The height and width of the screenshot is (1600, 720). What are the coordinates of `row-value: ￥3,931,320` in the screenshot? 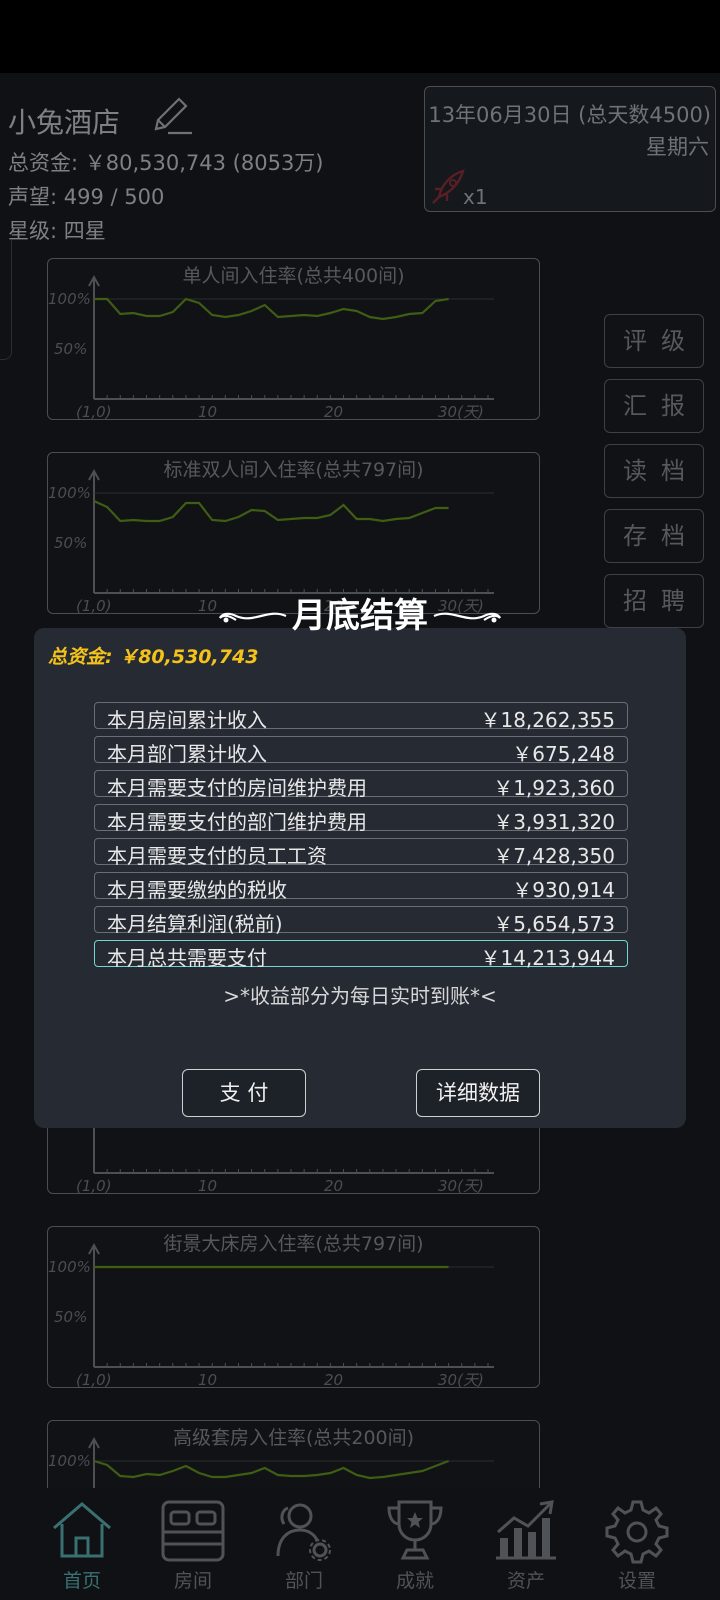 It's located at (554, 822).